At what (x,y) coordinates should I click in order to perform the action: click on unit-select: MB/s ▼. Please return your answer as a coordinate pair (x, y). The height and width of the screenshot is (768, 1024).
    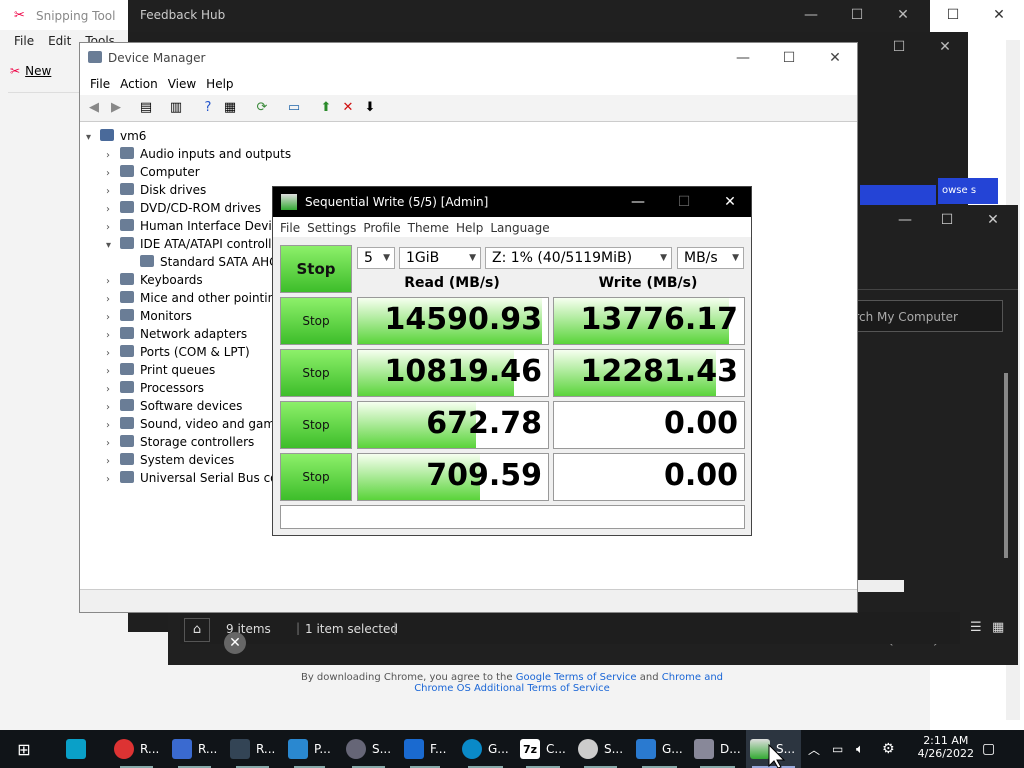
    Looking at the image, I should click on (710, 258).